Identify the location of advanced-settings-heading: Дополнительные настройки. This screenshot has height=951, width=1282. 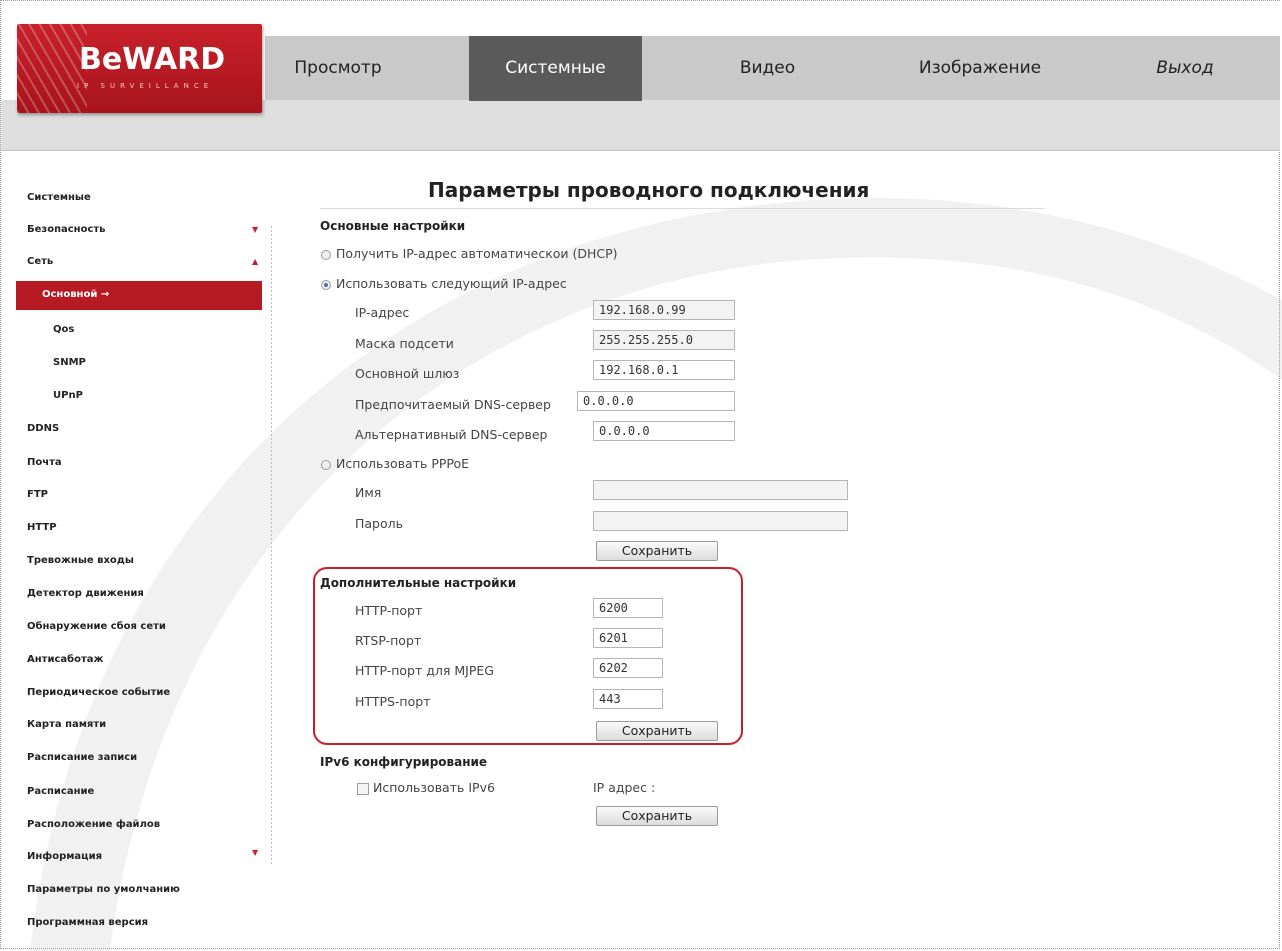
(418, 583).